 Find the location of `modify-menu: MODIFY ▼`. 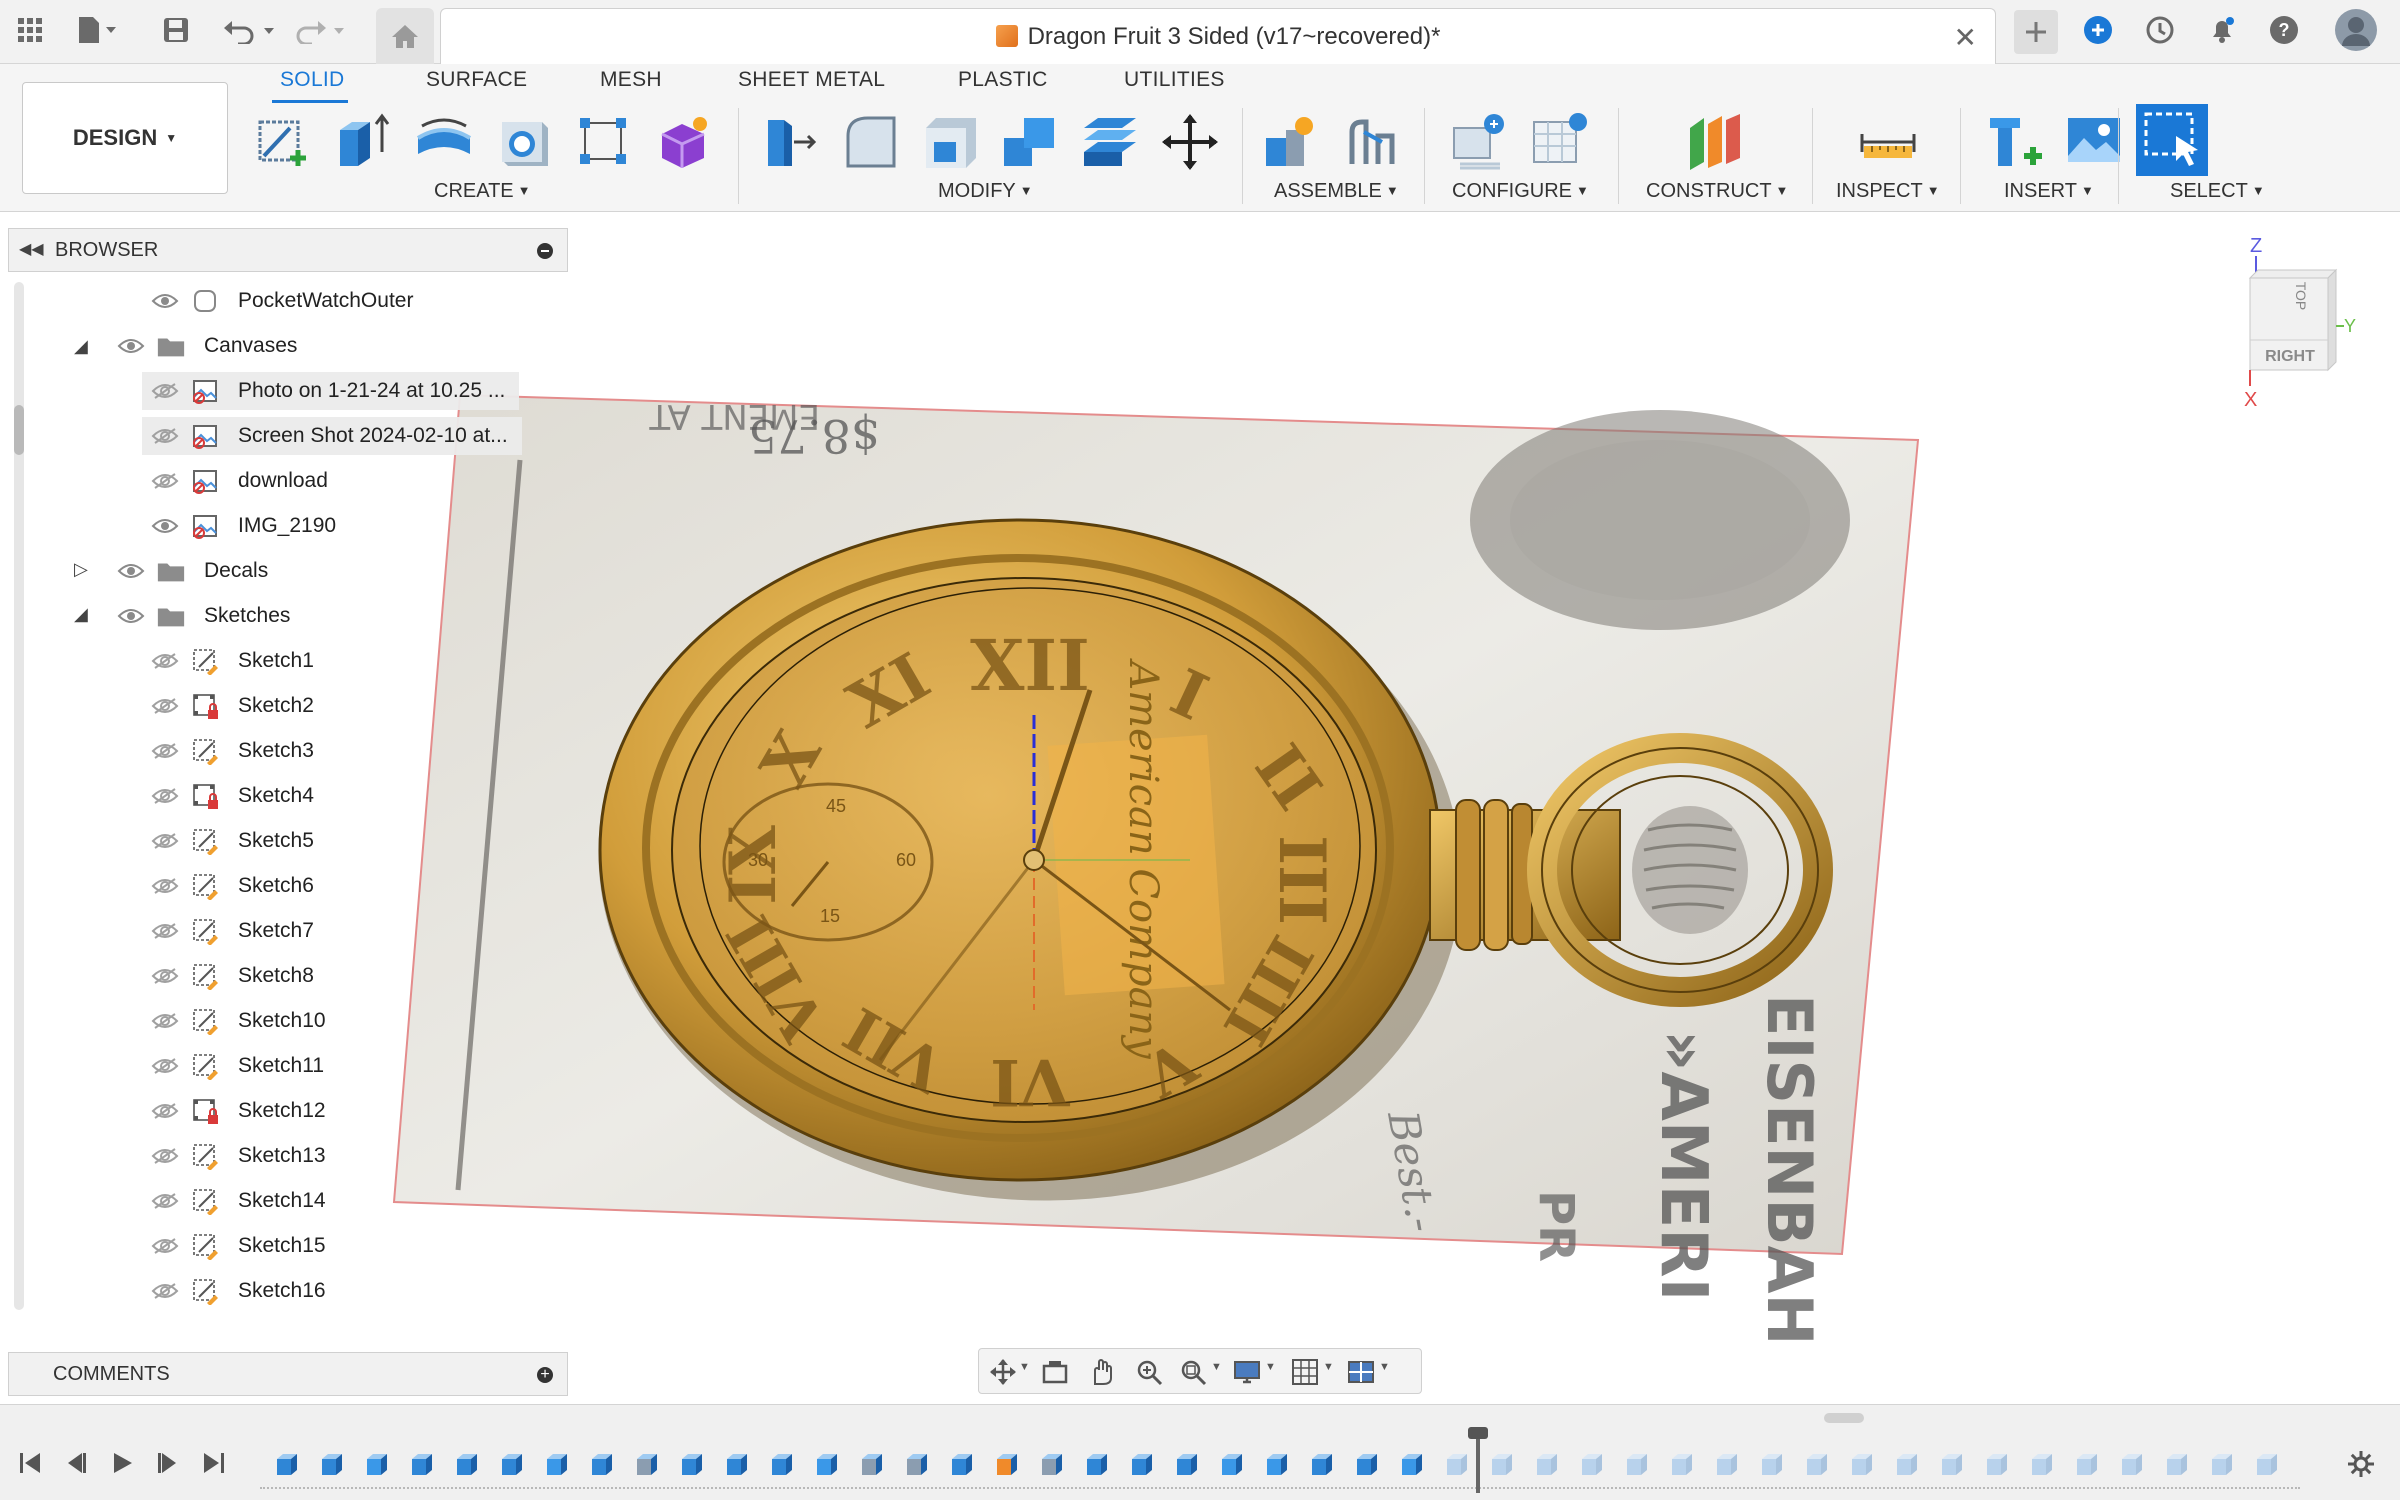

modify-menu: MODIFY ▼ is located at coordinates (985, 191).